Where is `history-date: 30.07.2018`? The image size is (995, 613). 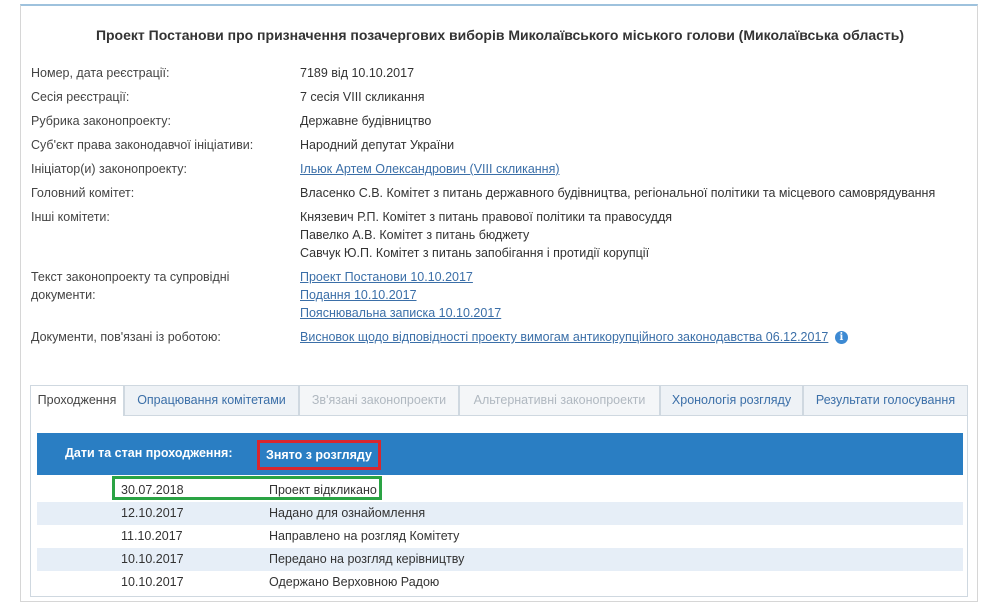 history-date: 30.07.2018 is located at coordinates (152, 490).